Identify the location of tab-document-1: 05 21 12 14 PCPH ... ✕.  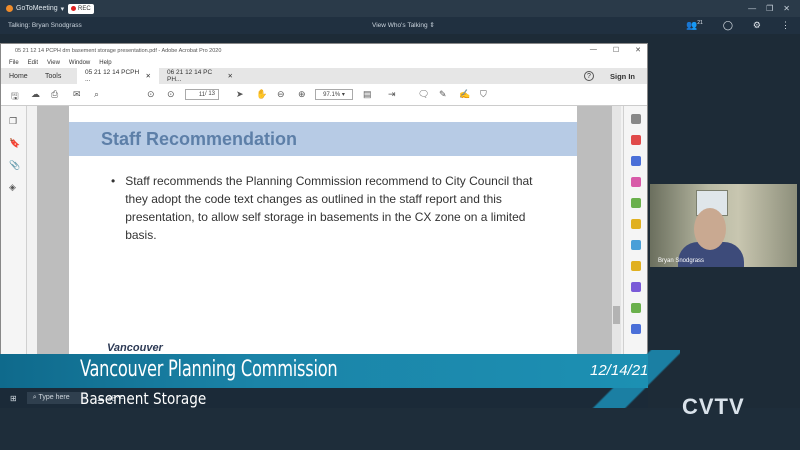
(118, 76).